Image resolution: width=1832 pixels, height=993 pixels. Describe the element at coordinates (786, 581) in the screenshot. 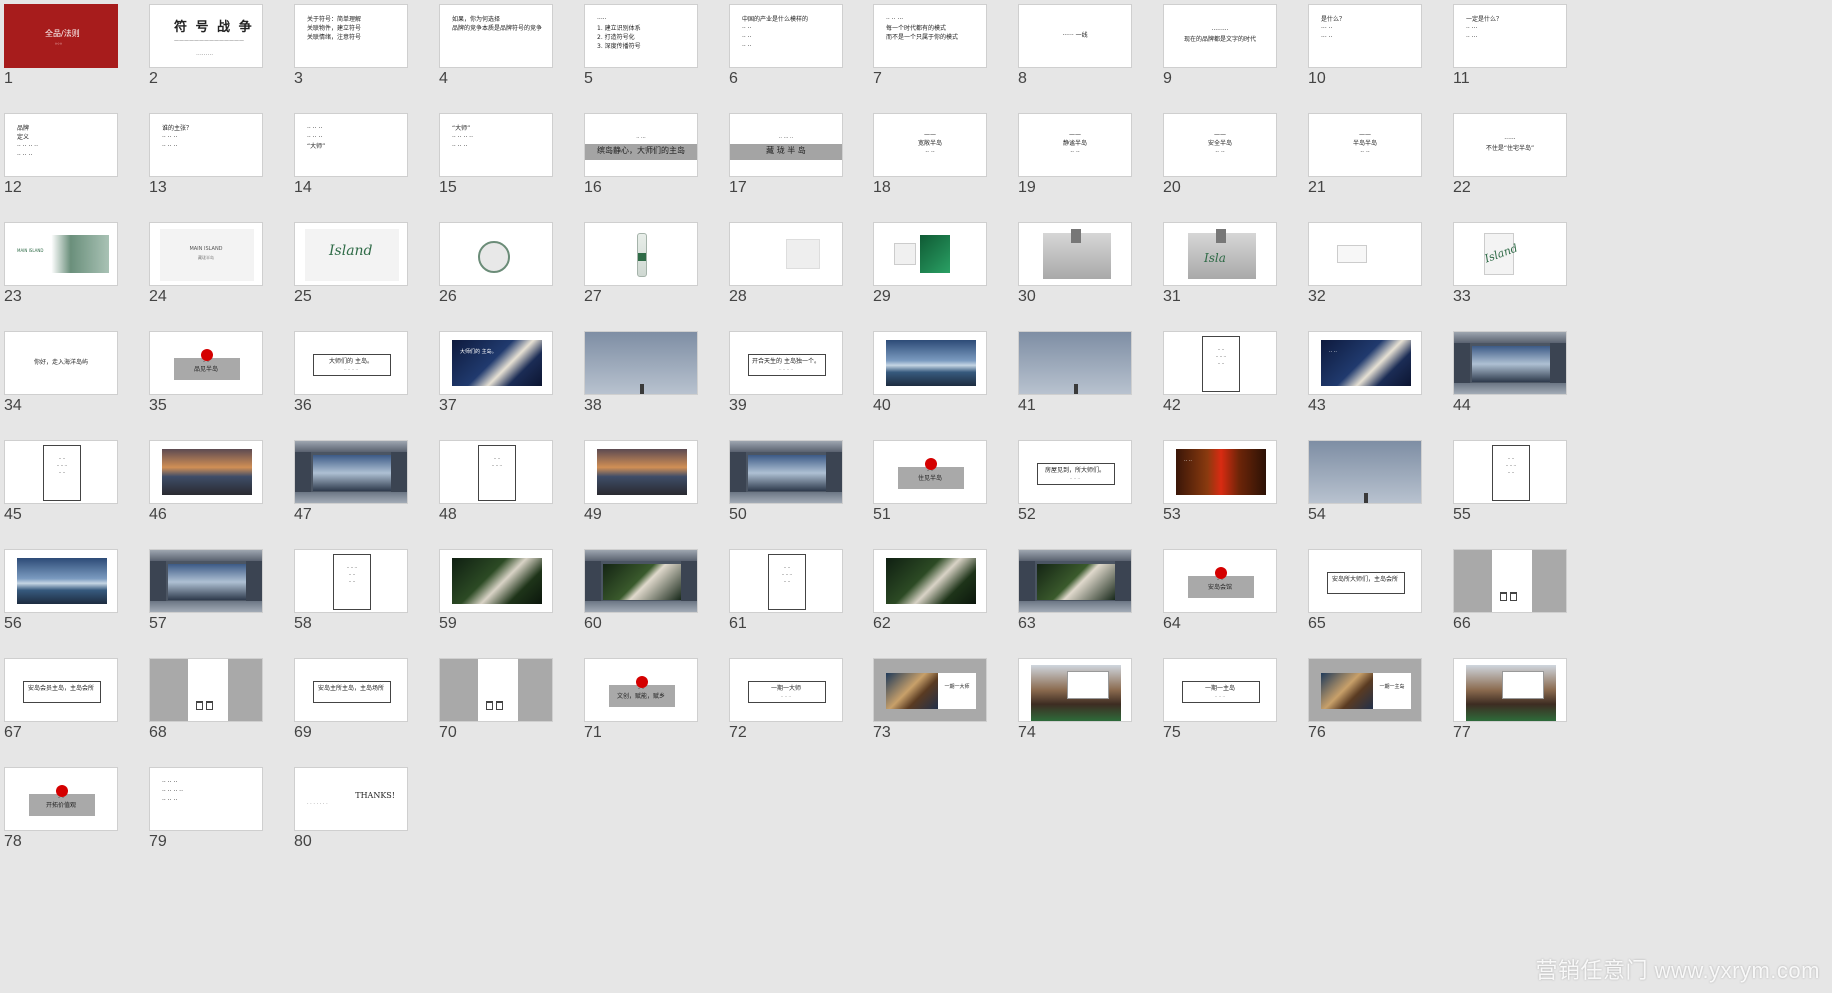

I see `slide-thumbnail-61: ·· ·· ·· ·· ·· ·· ··` at that location.